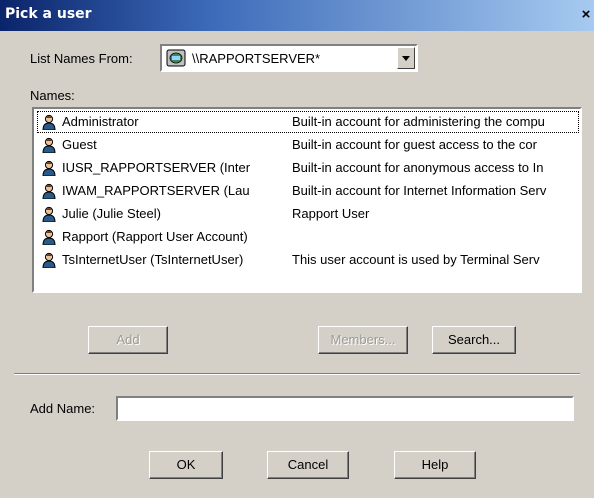 This screenshot has width=594, height=498. Describe the element at coordinates (156, 167) in the screenshot. I see `user-name: IUSR_RAPPORTSERVER (Inter` at that location.